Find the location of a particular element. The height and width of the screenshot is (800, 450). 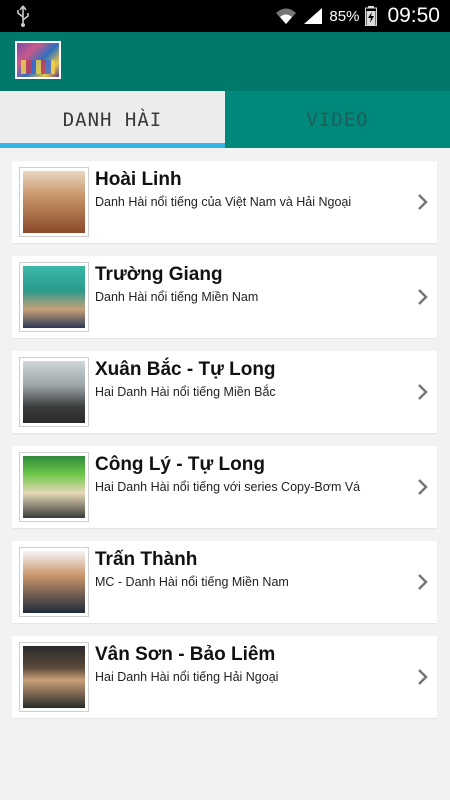

list-item: Trường Giang Danh Hài nổi tiếng Miền Nam is located at coordinates (224, 297).